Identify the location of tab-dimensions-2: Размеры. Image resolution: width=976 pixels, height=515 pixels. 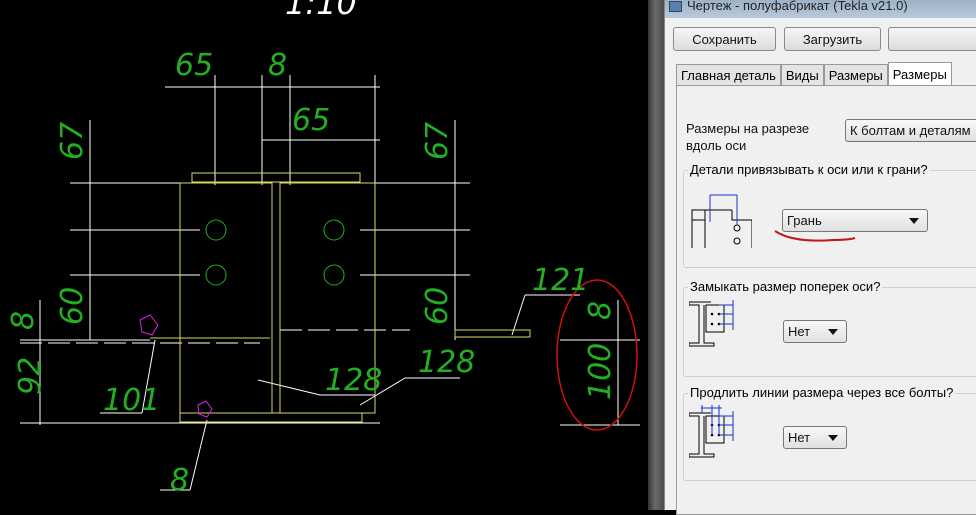
(919, 74).